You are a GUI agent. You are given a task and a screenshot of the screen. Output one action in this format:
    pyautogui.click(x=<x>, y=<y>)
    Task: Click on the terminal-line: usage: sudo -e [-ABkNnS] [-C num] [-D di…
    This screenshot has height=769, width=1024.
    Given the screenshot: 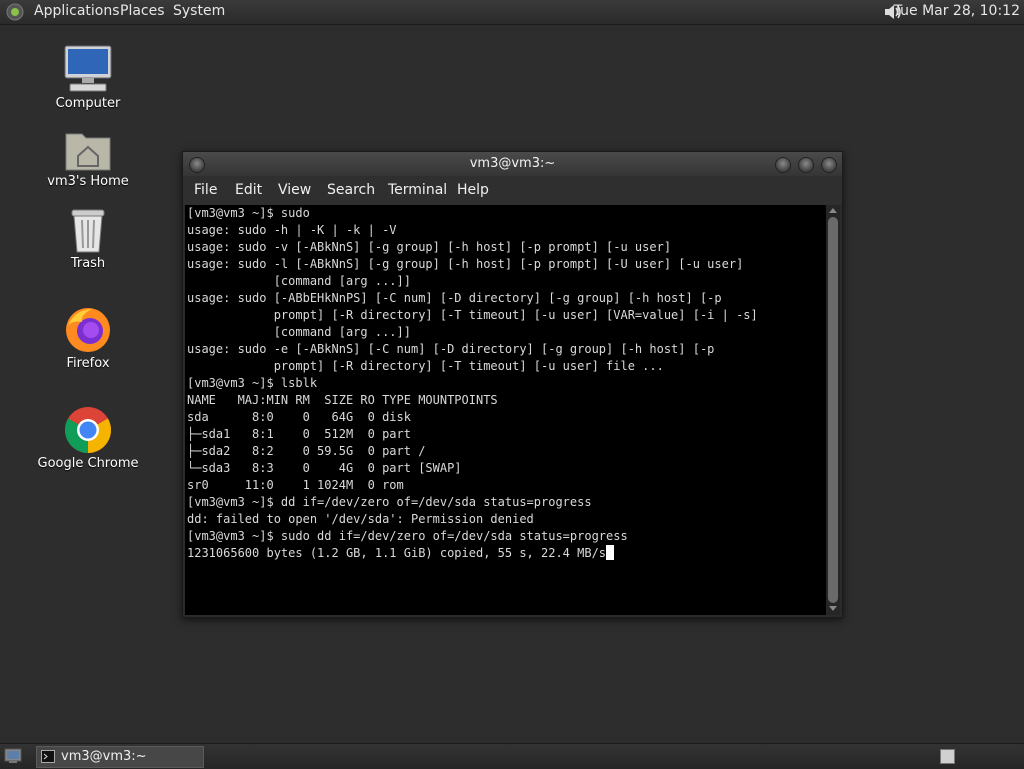 What is the action you would take?
    pyautogui.click(x=451, y=349)
    